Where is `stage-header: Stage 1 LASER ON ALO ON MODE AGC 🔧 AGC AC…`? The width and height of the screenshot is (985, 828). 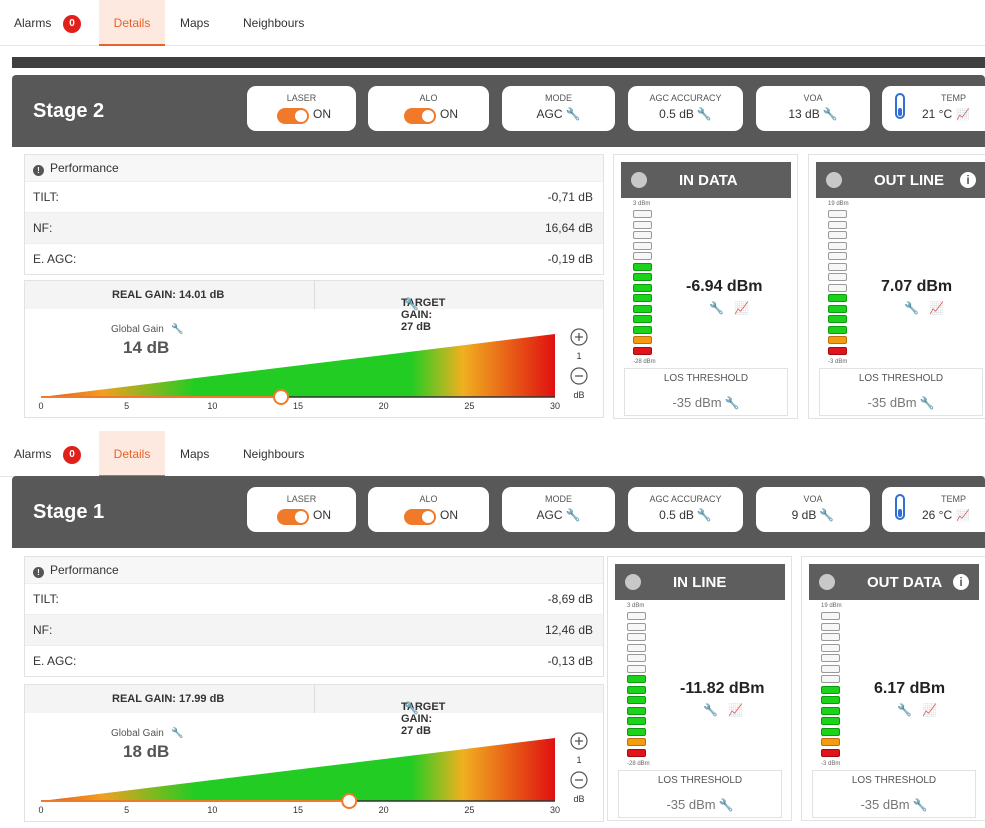 stage-header: Stage 1 LASER ON ALO ON MODE AGC 🔧 AGC AC… is located at coordinates (498, 512).